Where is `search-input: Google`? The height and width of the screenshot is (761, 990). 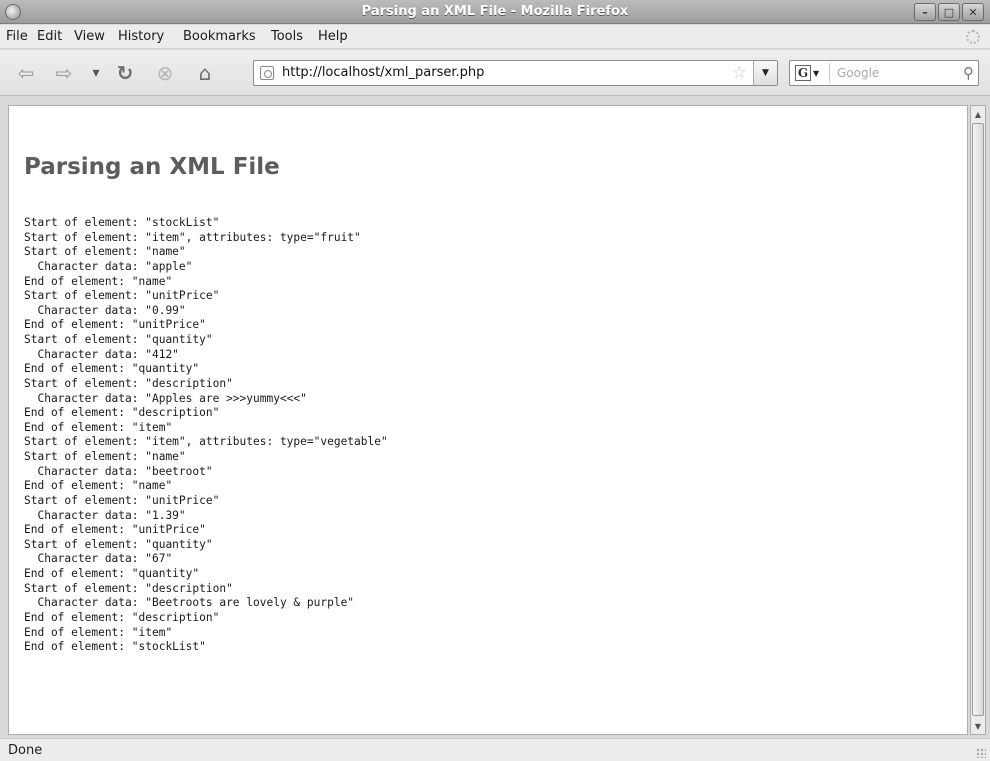
search-input: Google is located at coordinates (858, 73).